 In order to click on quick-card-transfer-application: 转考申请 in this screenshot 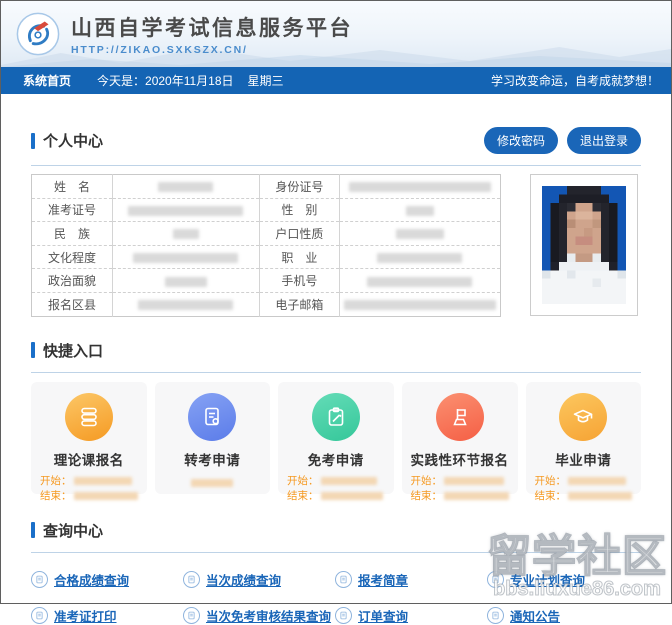, I will do `click(212, 437)`.